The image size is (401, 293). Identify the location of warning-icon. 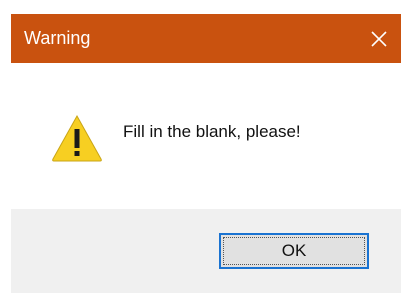
(77, 138).